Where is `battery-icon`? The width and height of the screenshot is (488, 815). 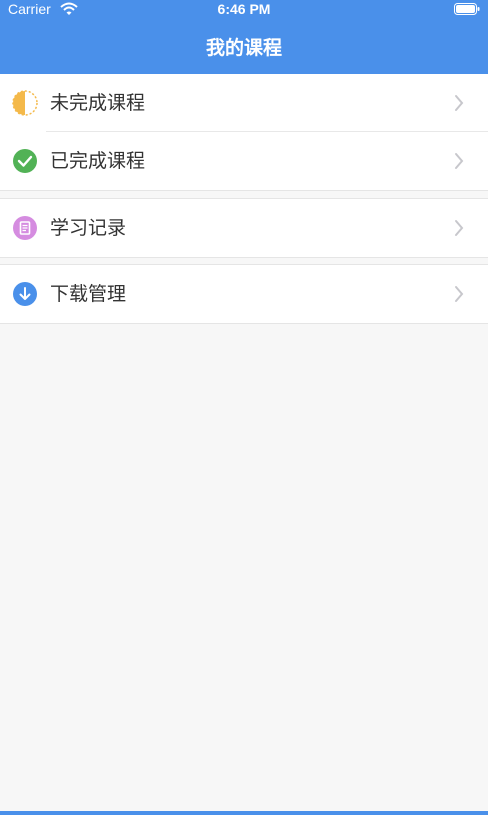
battery-icon is located at coordinates (467, 9).